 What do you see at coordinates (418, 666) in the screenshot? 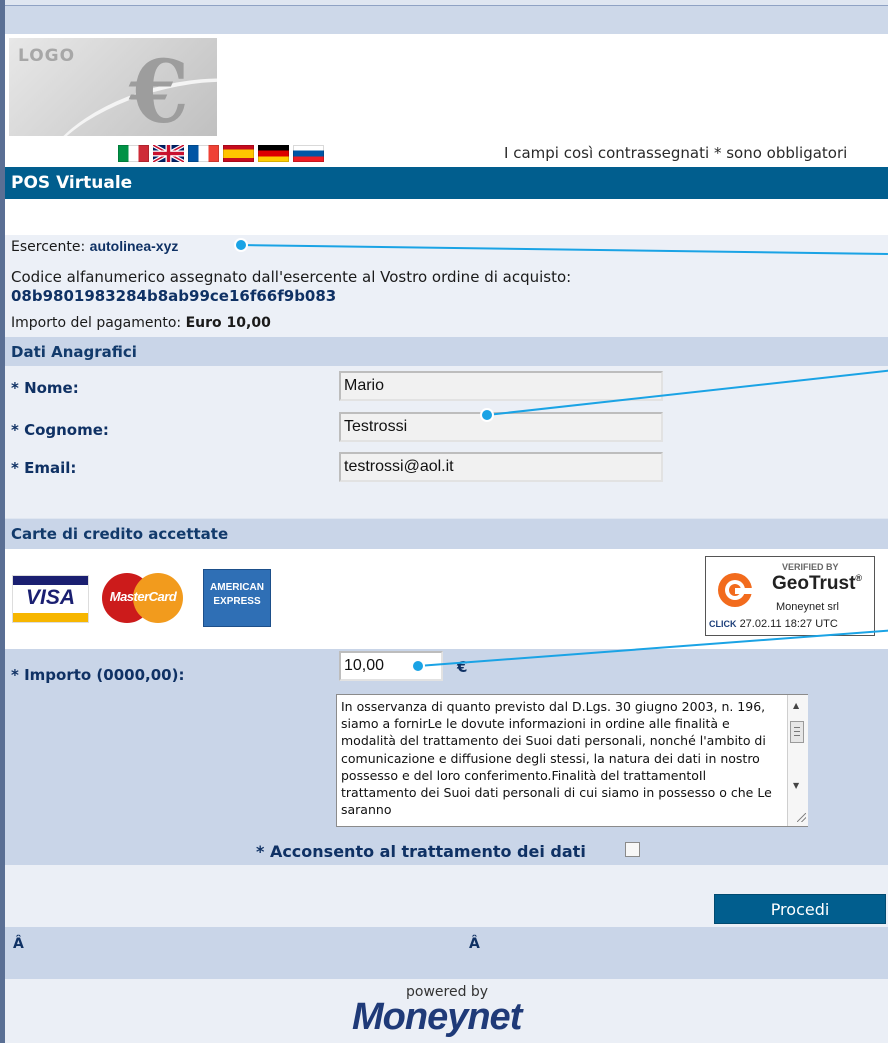
I see `callout-dot-amount` at bounding box center [418, 666].